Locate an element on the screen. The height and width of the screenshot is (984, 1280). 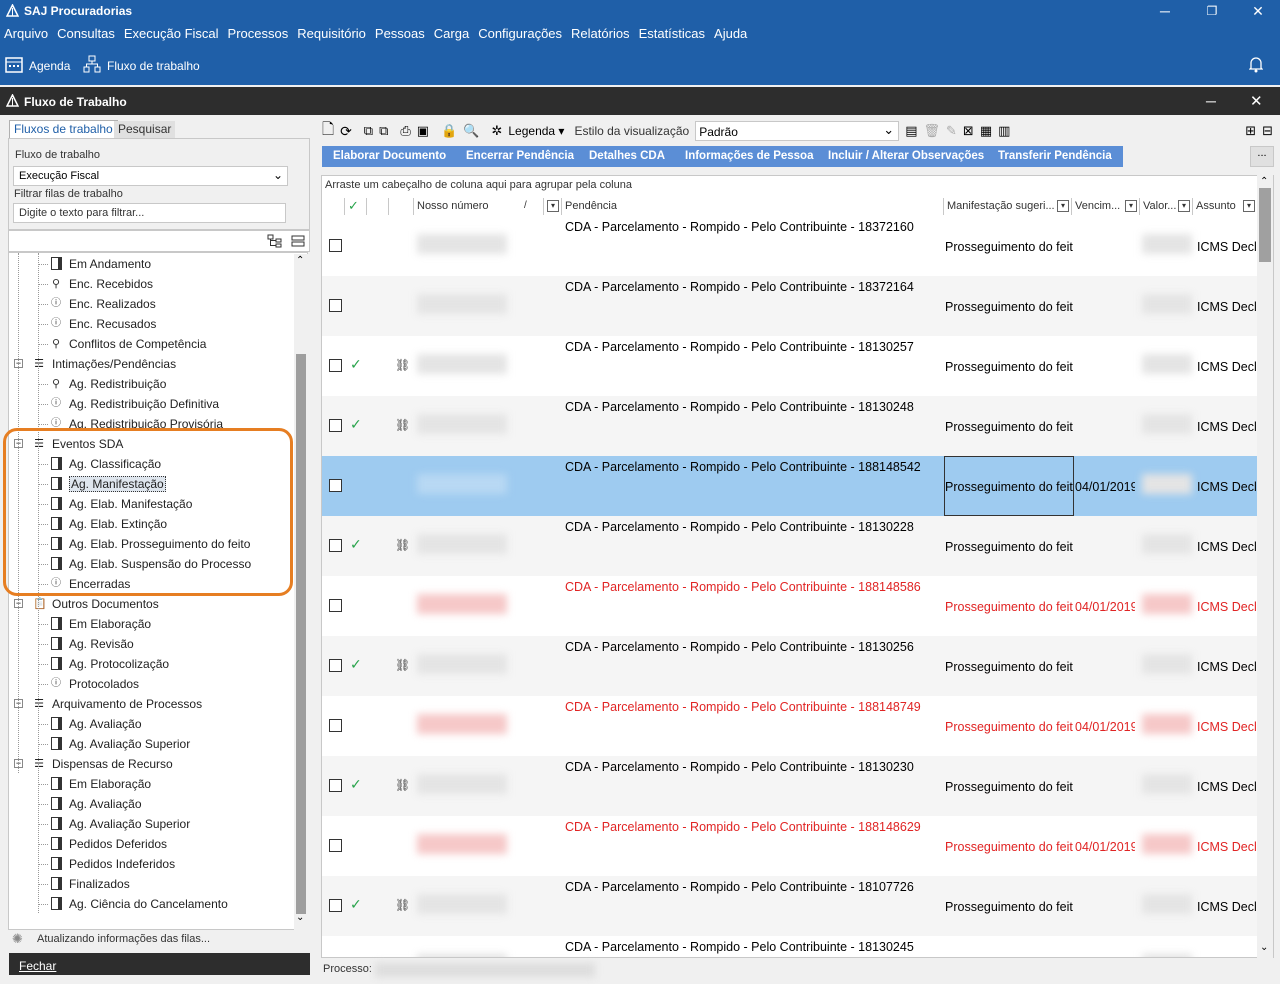
grid-scrollbar-thumb is located at coordinates (1265, 225).